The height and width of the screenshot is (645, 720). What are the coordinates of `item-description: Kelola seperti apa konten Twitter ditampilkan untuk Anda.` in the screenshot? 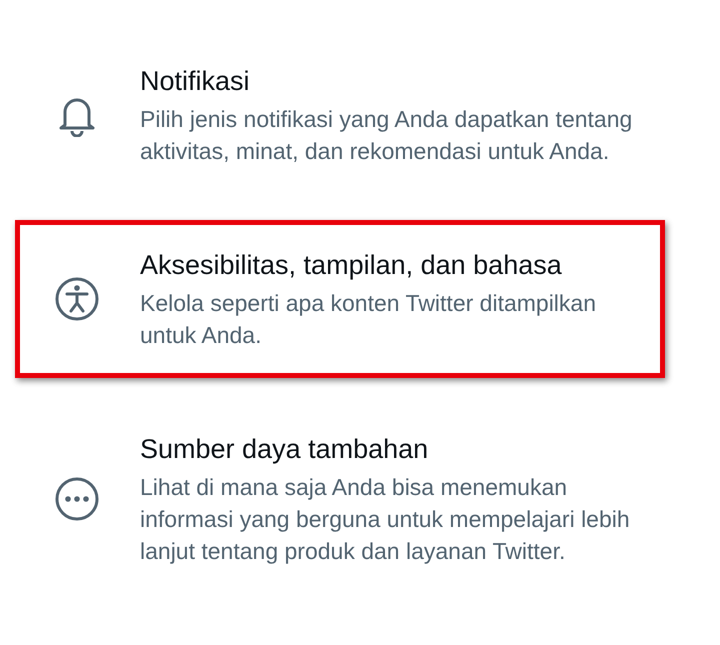 It's located at (369, 319).